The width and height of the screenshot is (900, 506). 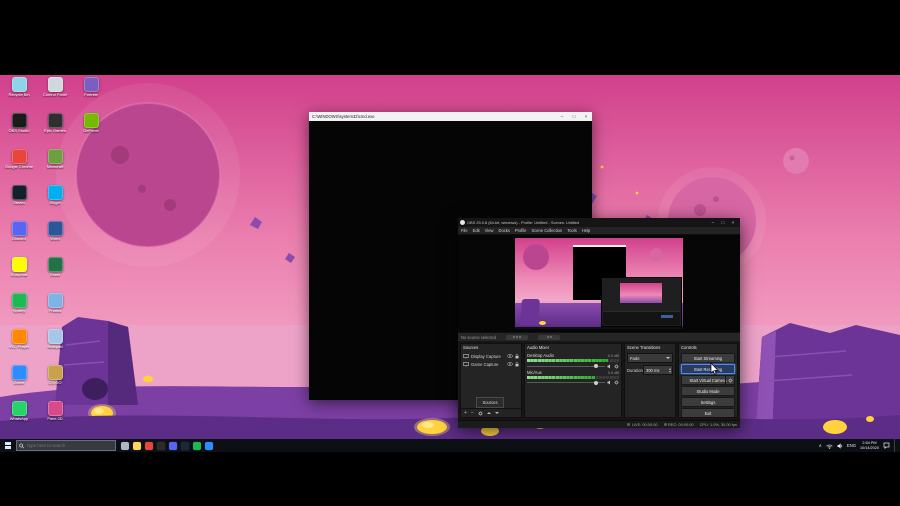 I want to click on desktop-icon-steam: Steam, so click(x=19, y=195).